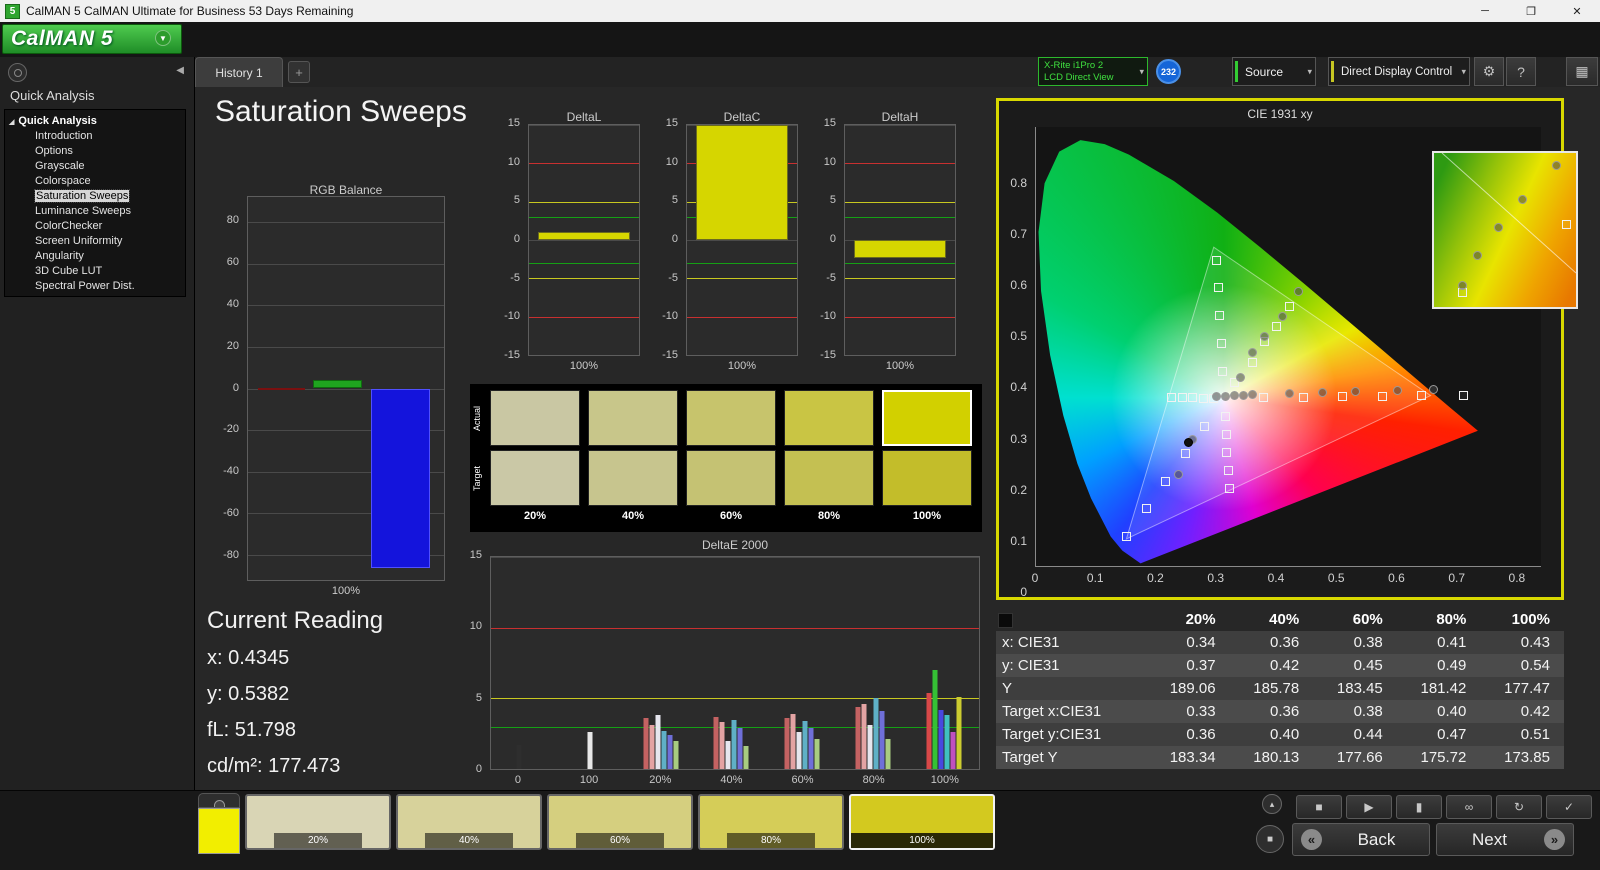 This screenshot has height=870, width=1600. I want to click on sidebar-item-3d-cube-lut: 3D Cube LUT, so click(95, 271).